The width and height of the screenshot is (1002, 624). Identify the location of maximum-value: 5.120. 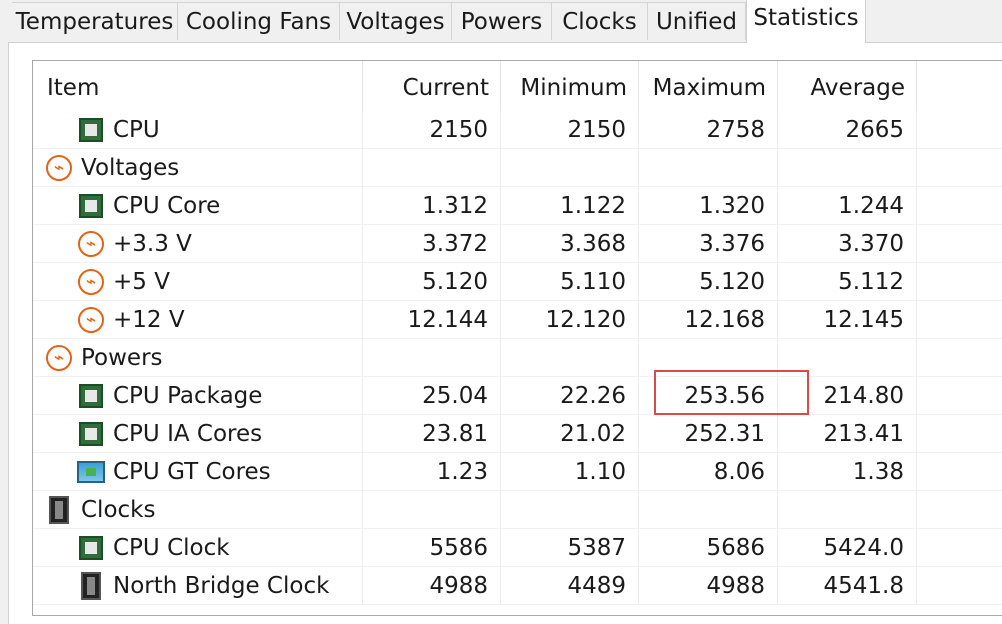
(708, 282).